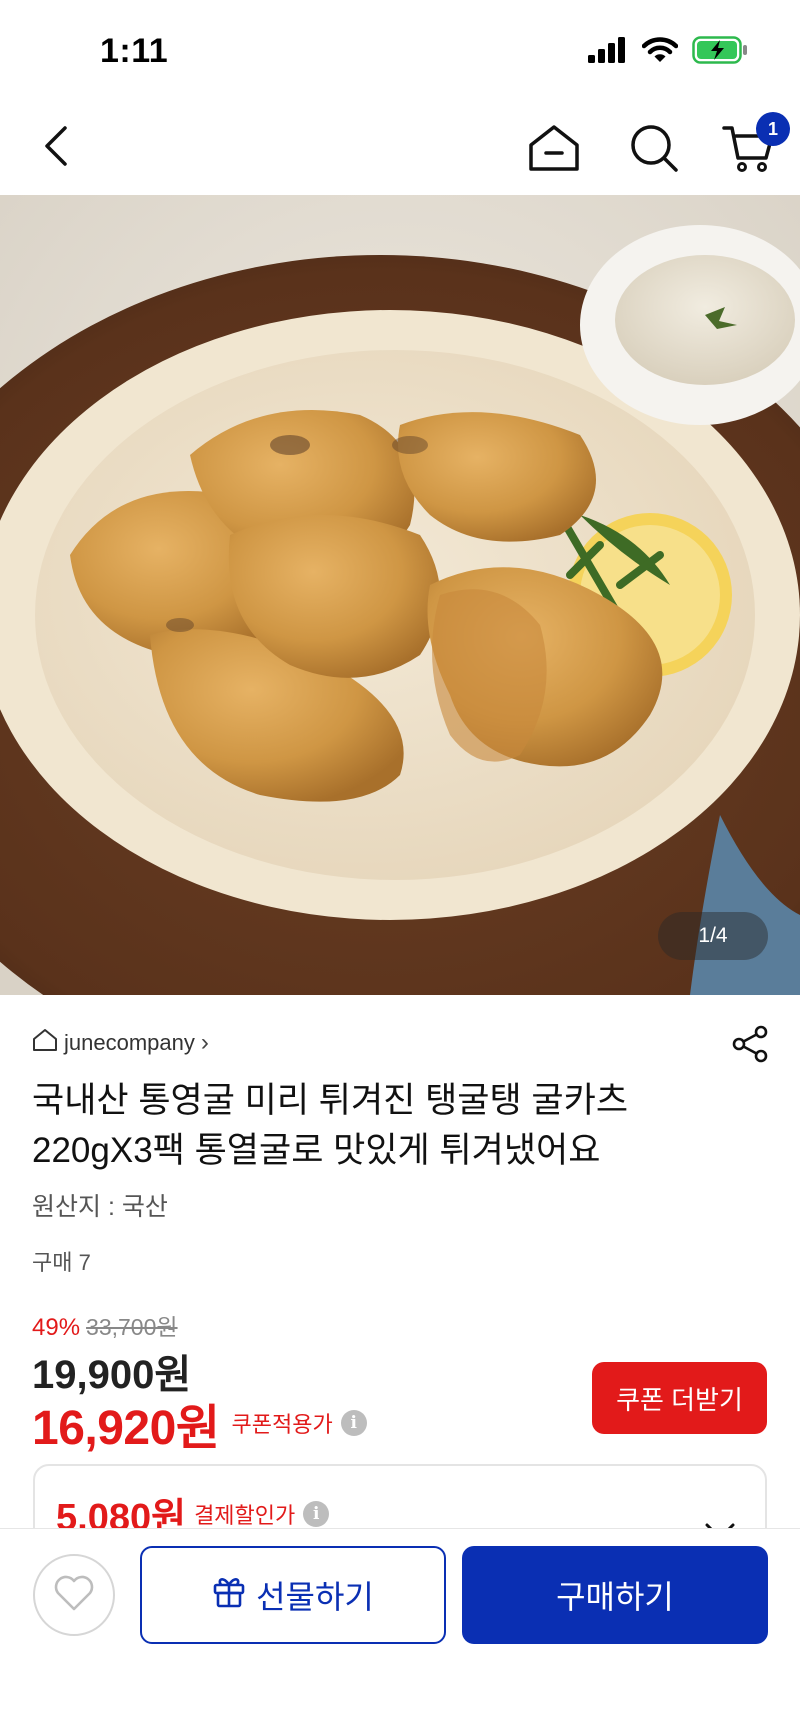  What do you see at coordinates (100, 1207) in the screenshot?
I see `product-origin: 원산지 : 국산` at bounding box center [100, 1207].